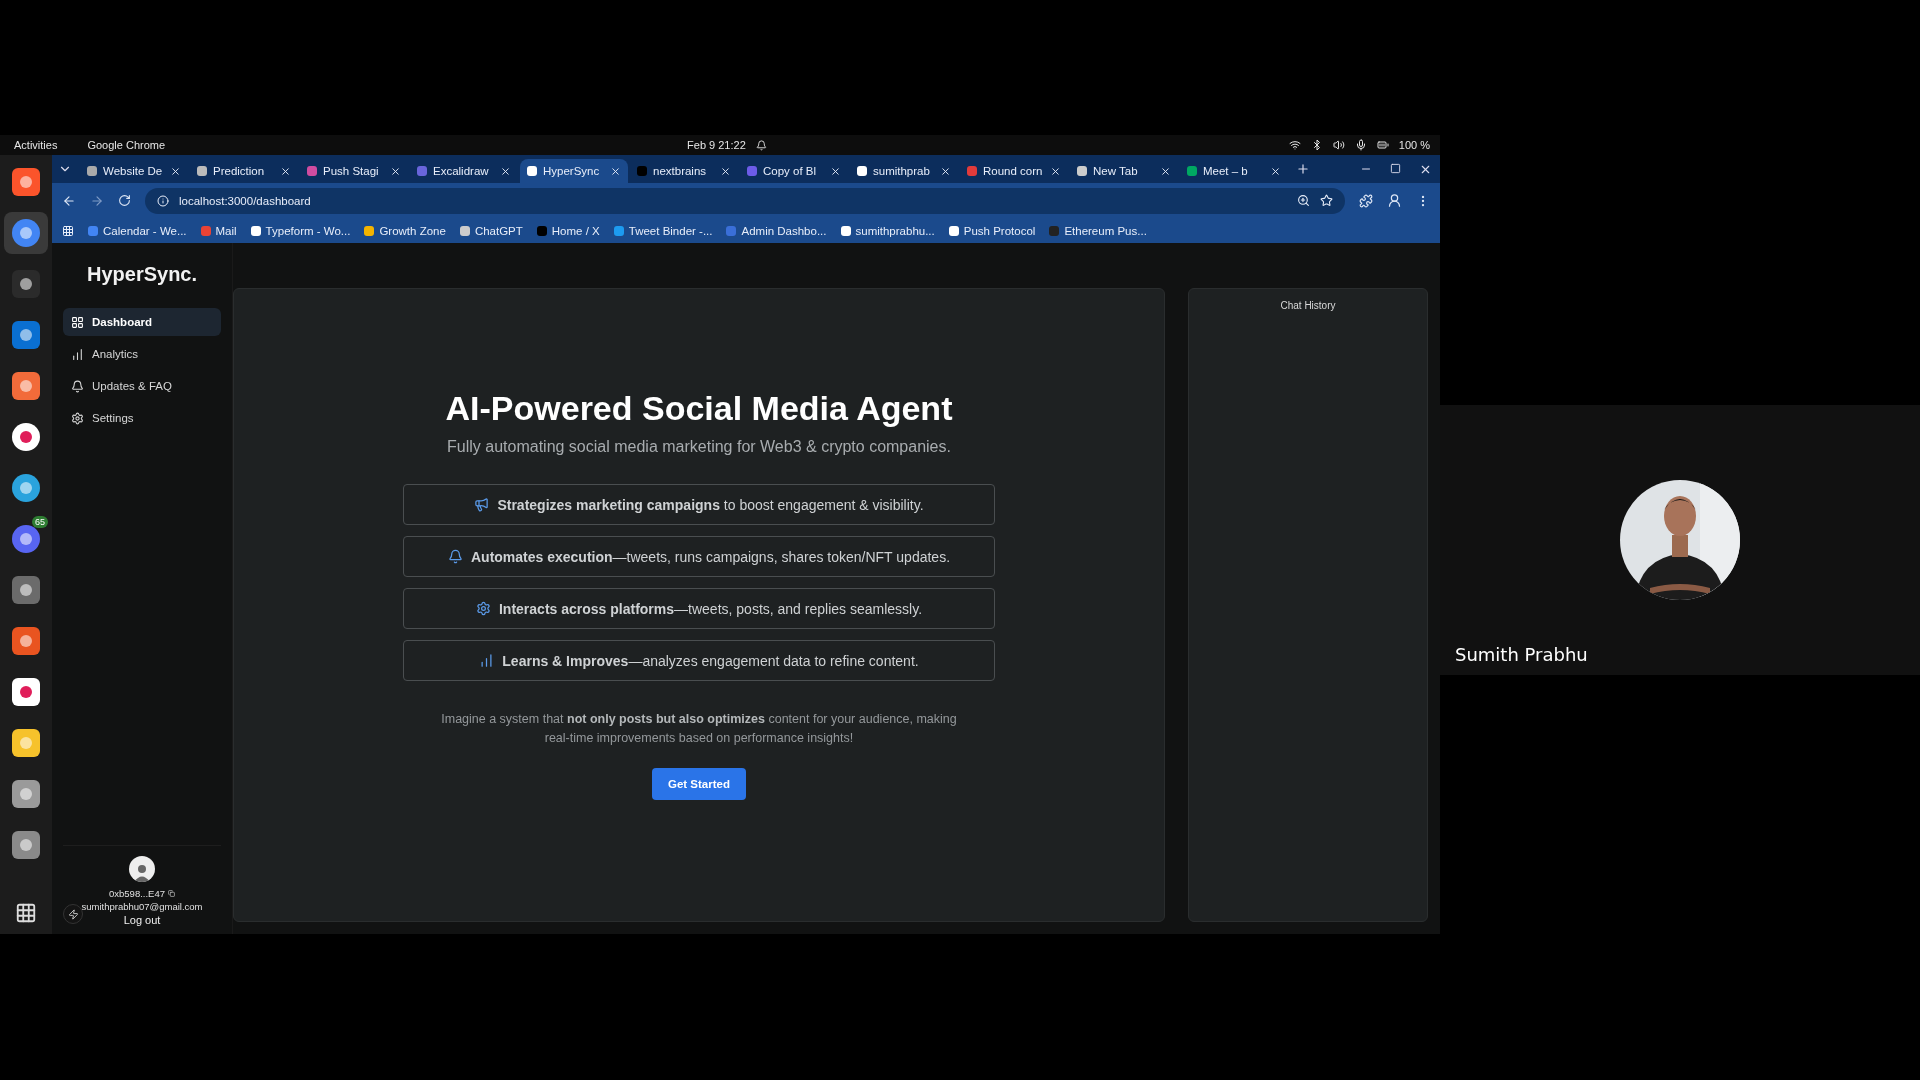 The width and height of the screenshot is (1920, 1080). Describe the element at coordinates (142, 386) in the screenshot. I see `nav-item: Updates & FAQ` at that location.